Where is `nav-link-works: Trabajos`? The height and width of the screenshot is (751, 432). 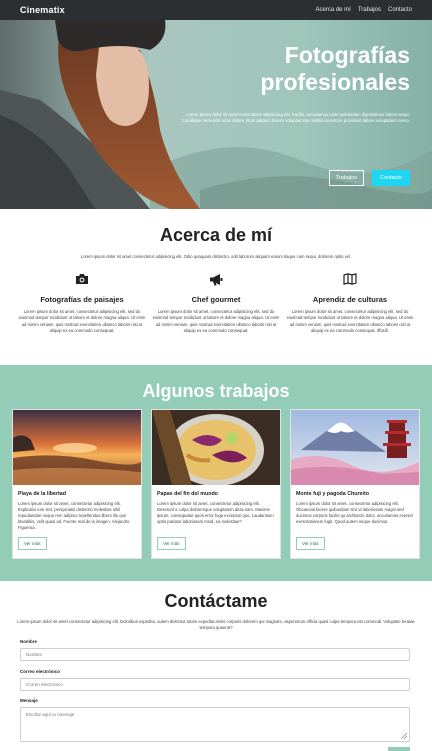
nav-link-works: Trabajos is located at coordinates (369, 10).